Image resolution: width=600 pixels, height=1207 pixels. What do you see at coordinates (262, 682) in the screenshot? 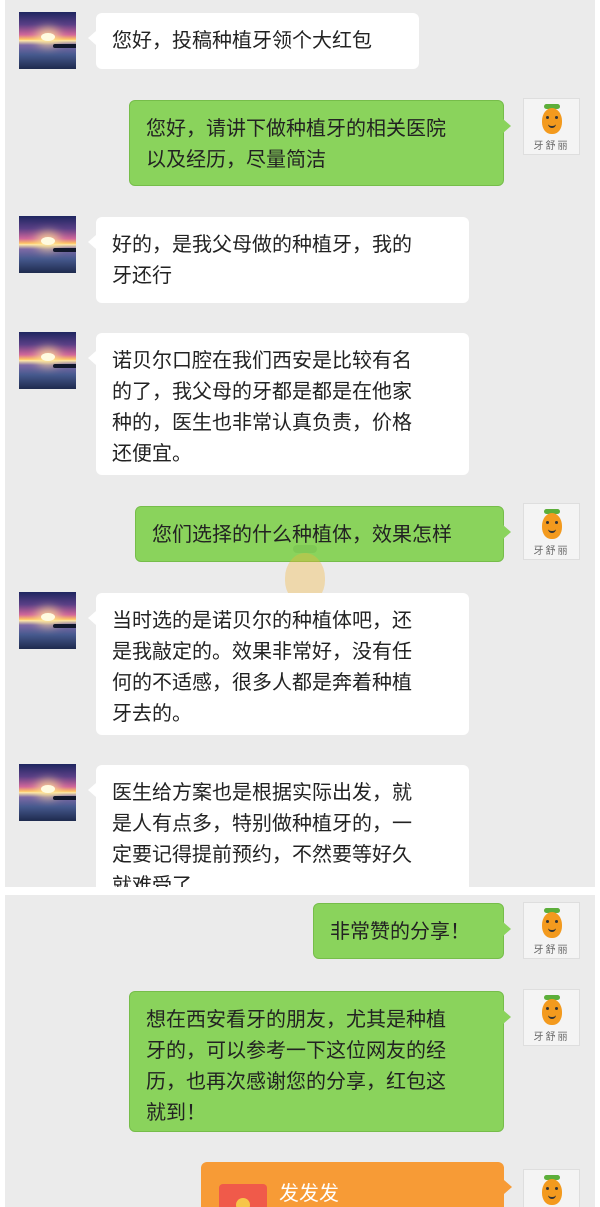
I see `message-line: 何的不适感，很多人都是奔着种植` at bounding box center [262, 682].